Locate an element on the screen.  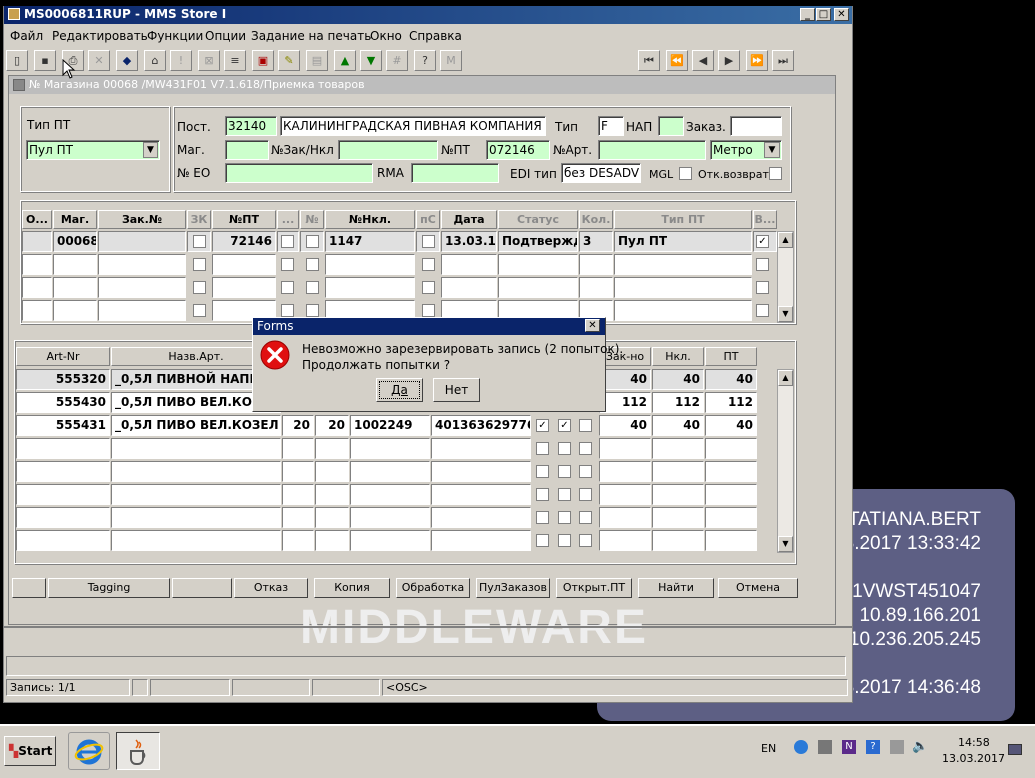
cancel-icon: ⊠ is located at coordinates (209, 60).